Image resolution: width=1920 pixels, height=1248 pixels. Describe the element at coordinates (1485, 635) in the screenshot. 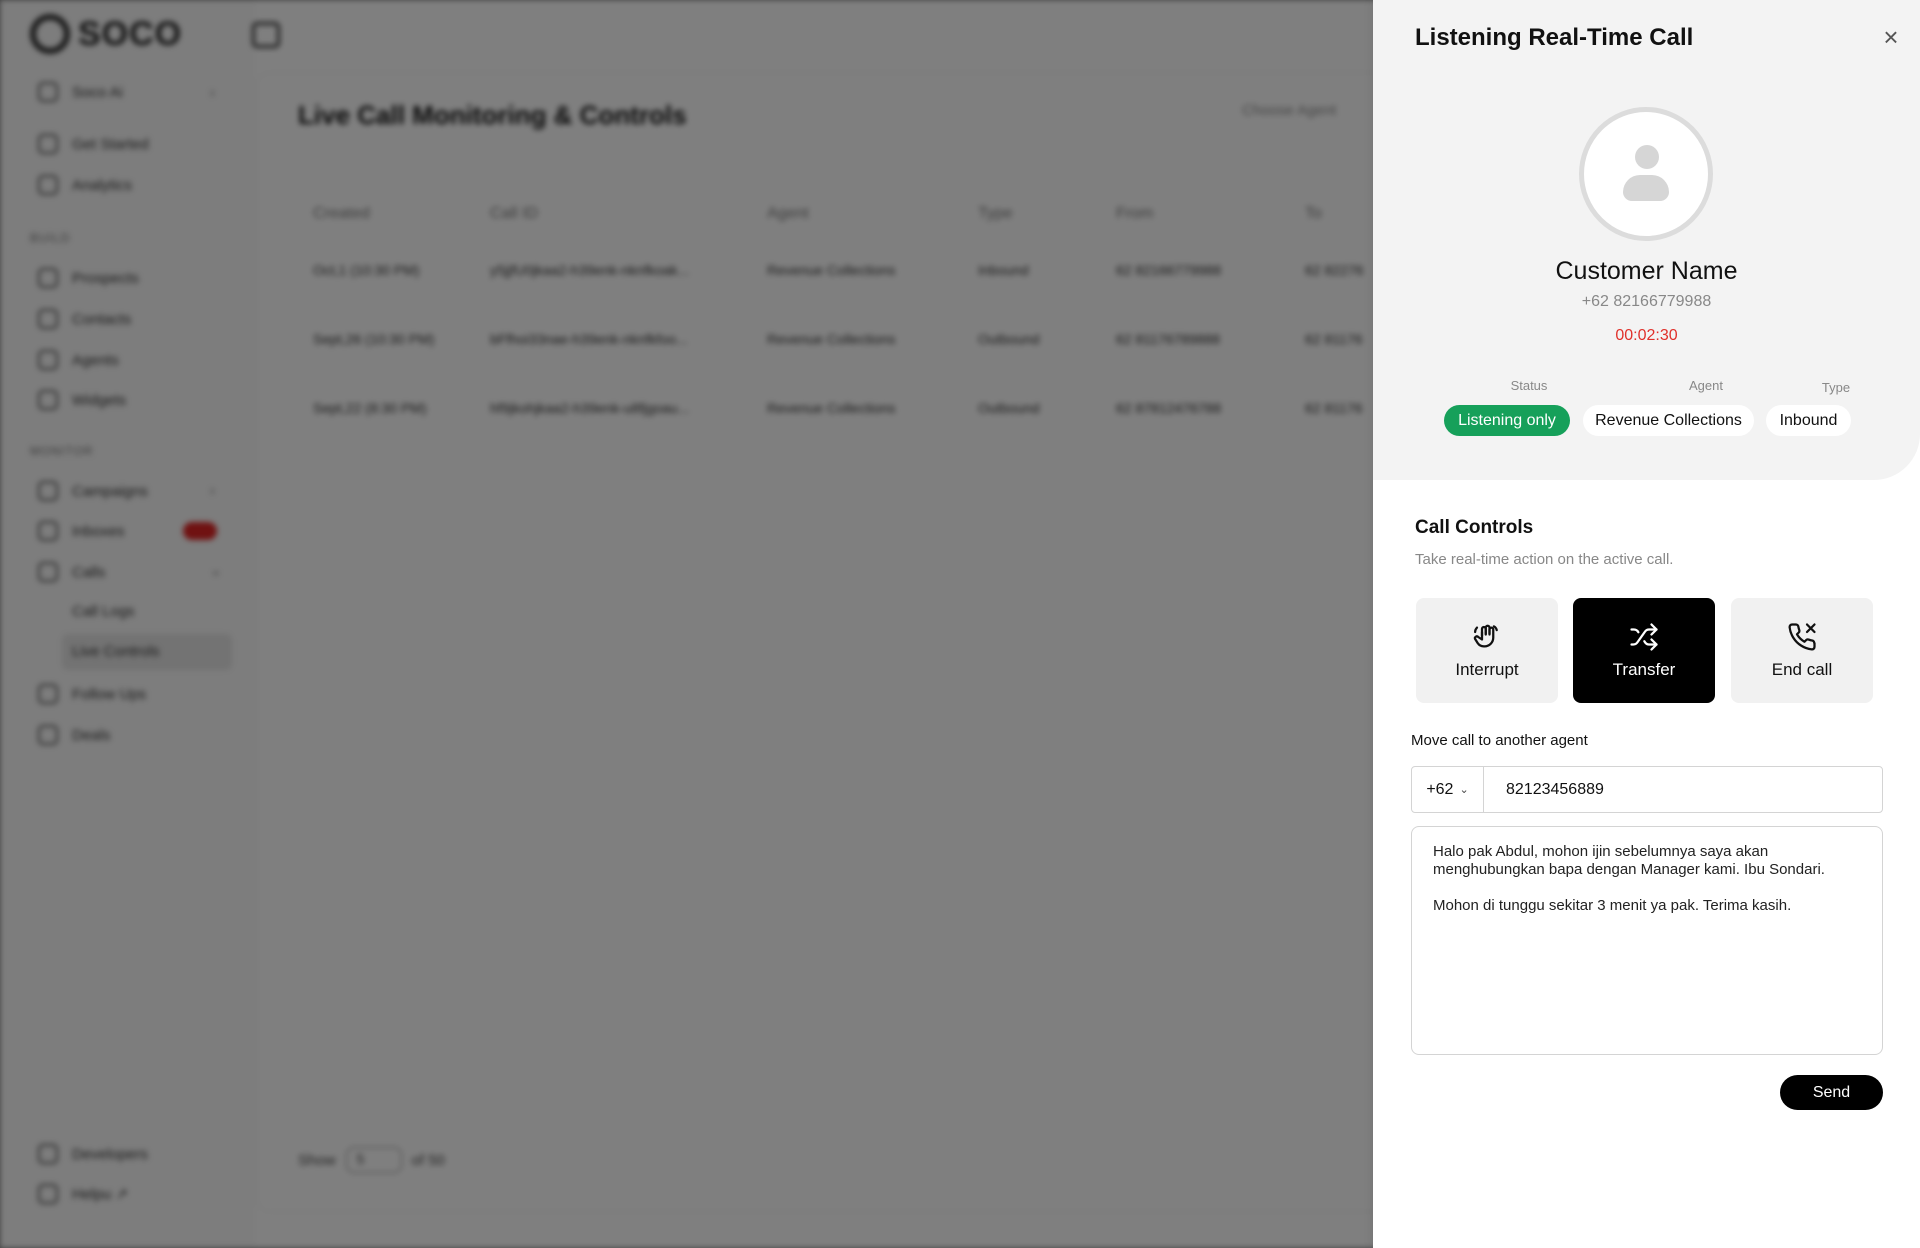

I see `hand-wave-icon` at that location.